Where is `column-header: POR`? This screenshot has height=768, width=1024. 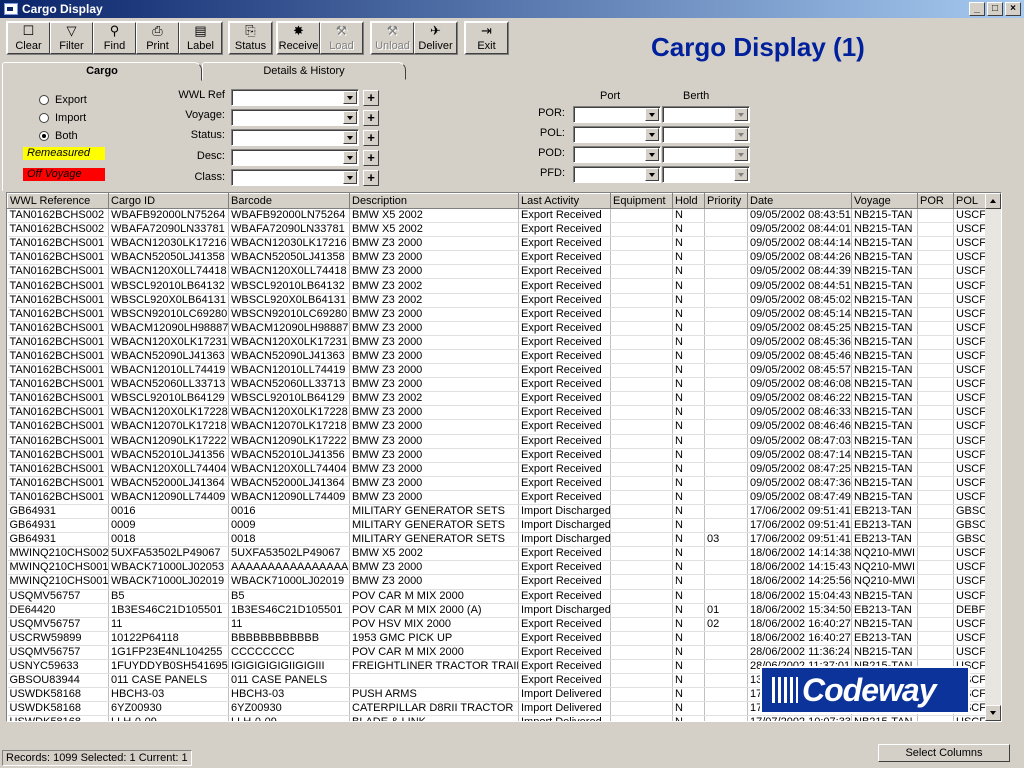 column-header: POR is located at coordinates (935, 201).